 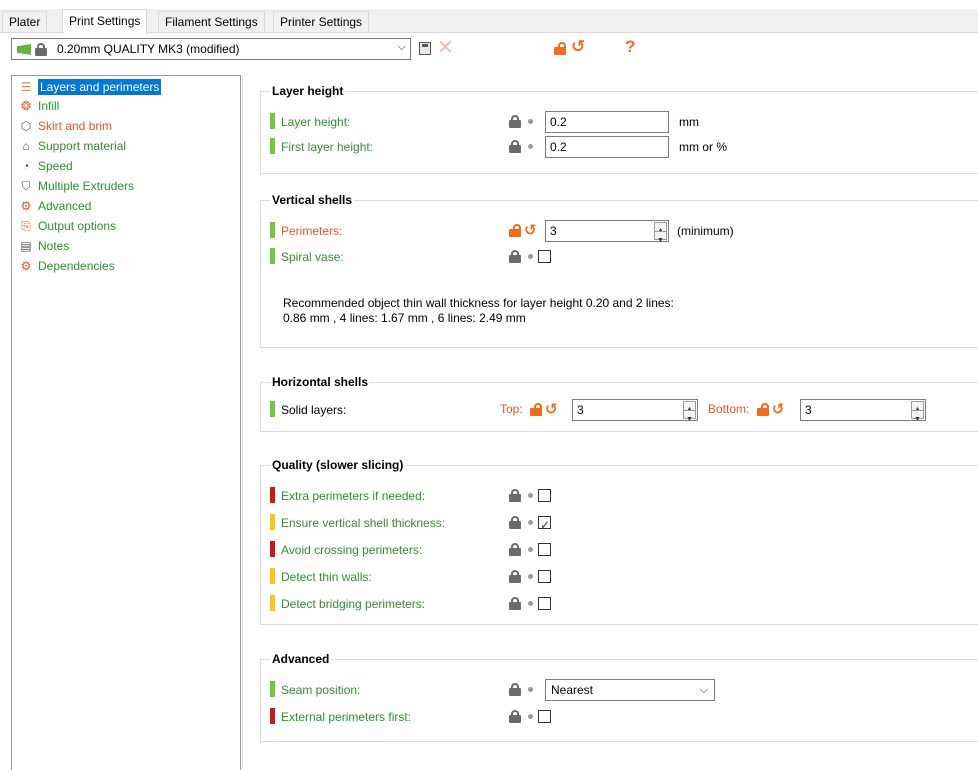 What do you see at coordinates (316, 121) in the screenshot?
I see `field-label: Layer height:` at bounding box center [316, 121].